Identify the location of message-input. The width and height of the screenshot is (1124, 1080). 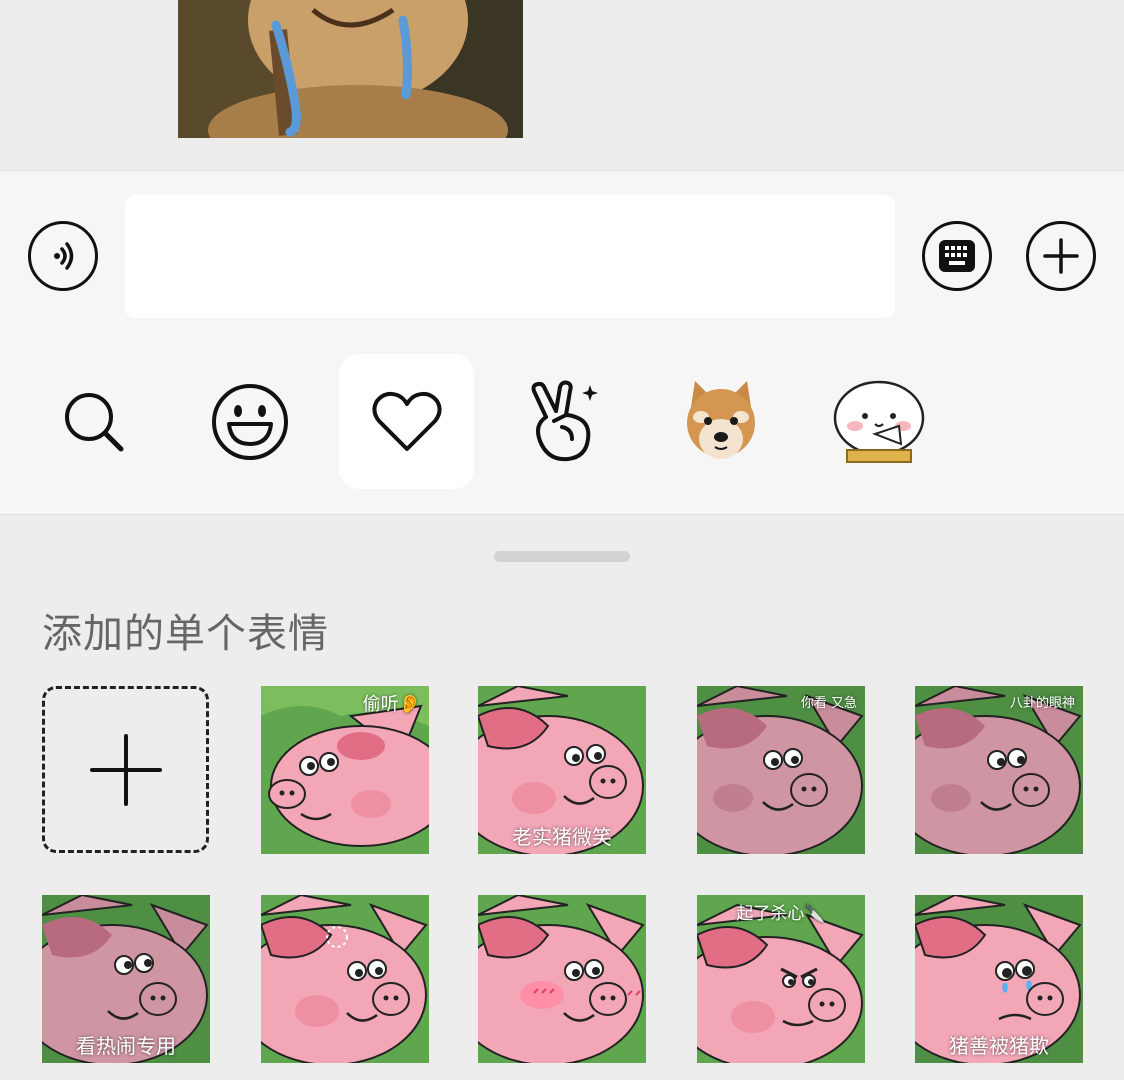
(510, 256).